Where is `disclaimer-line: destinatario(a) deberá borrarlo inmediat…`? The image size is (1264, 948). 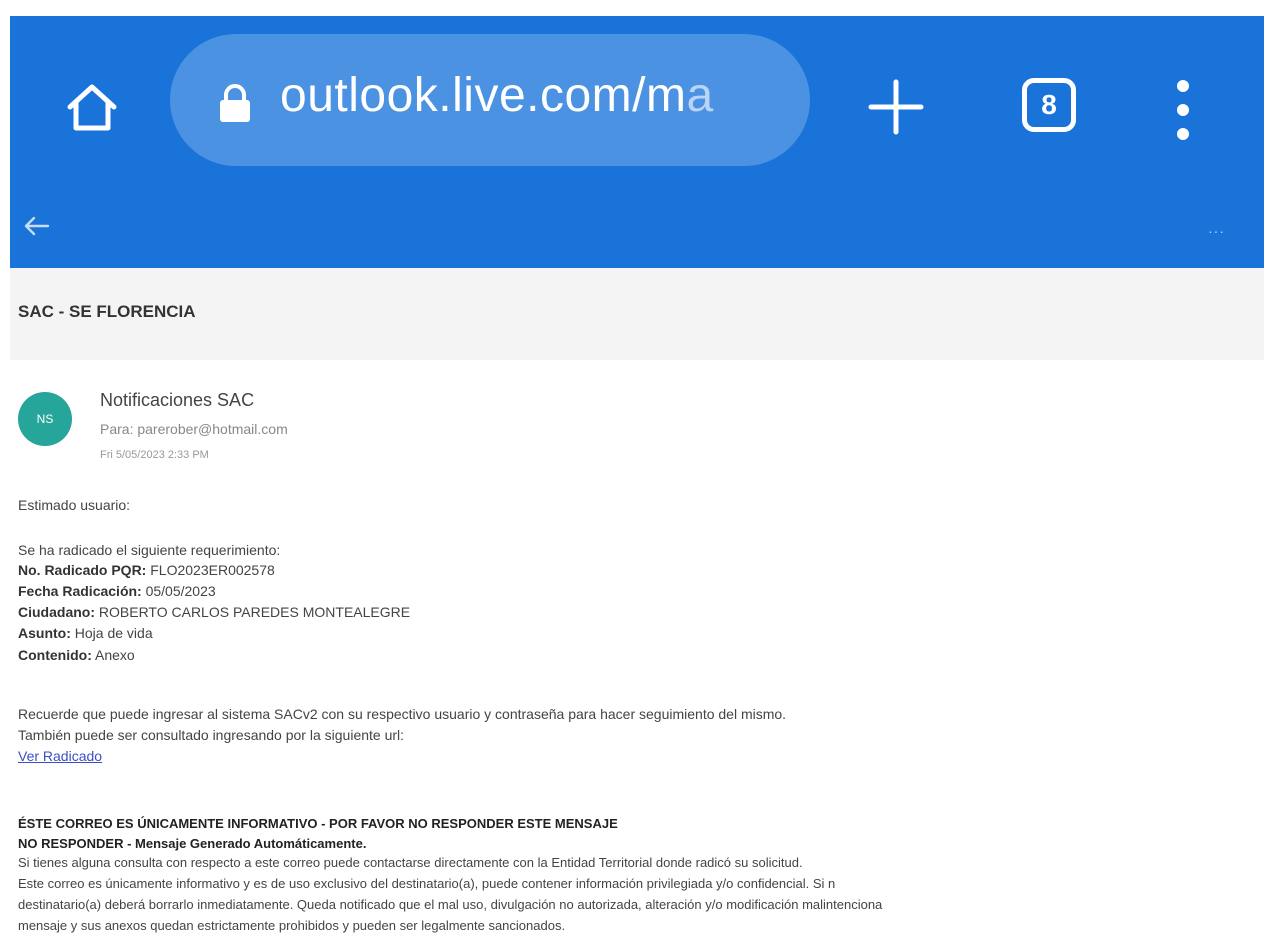 disclaimer-line: destinatario(a) deberá borrarlo inmediat… is located at coordinates (450, 904).